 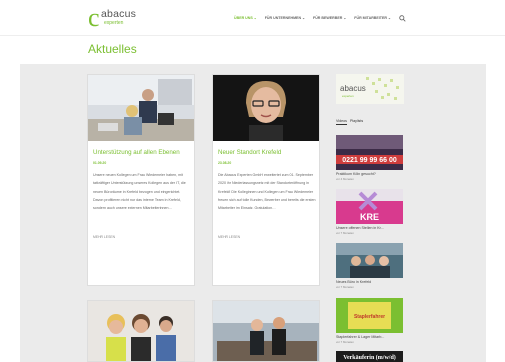 What do you see at coordinates (245, 18) in the screenshot?
I see `nav-item-ueber-uns: ÜBER UNS⌄` at bounding box center [245, 18].